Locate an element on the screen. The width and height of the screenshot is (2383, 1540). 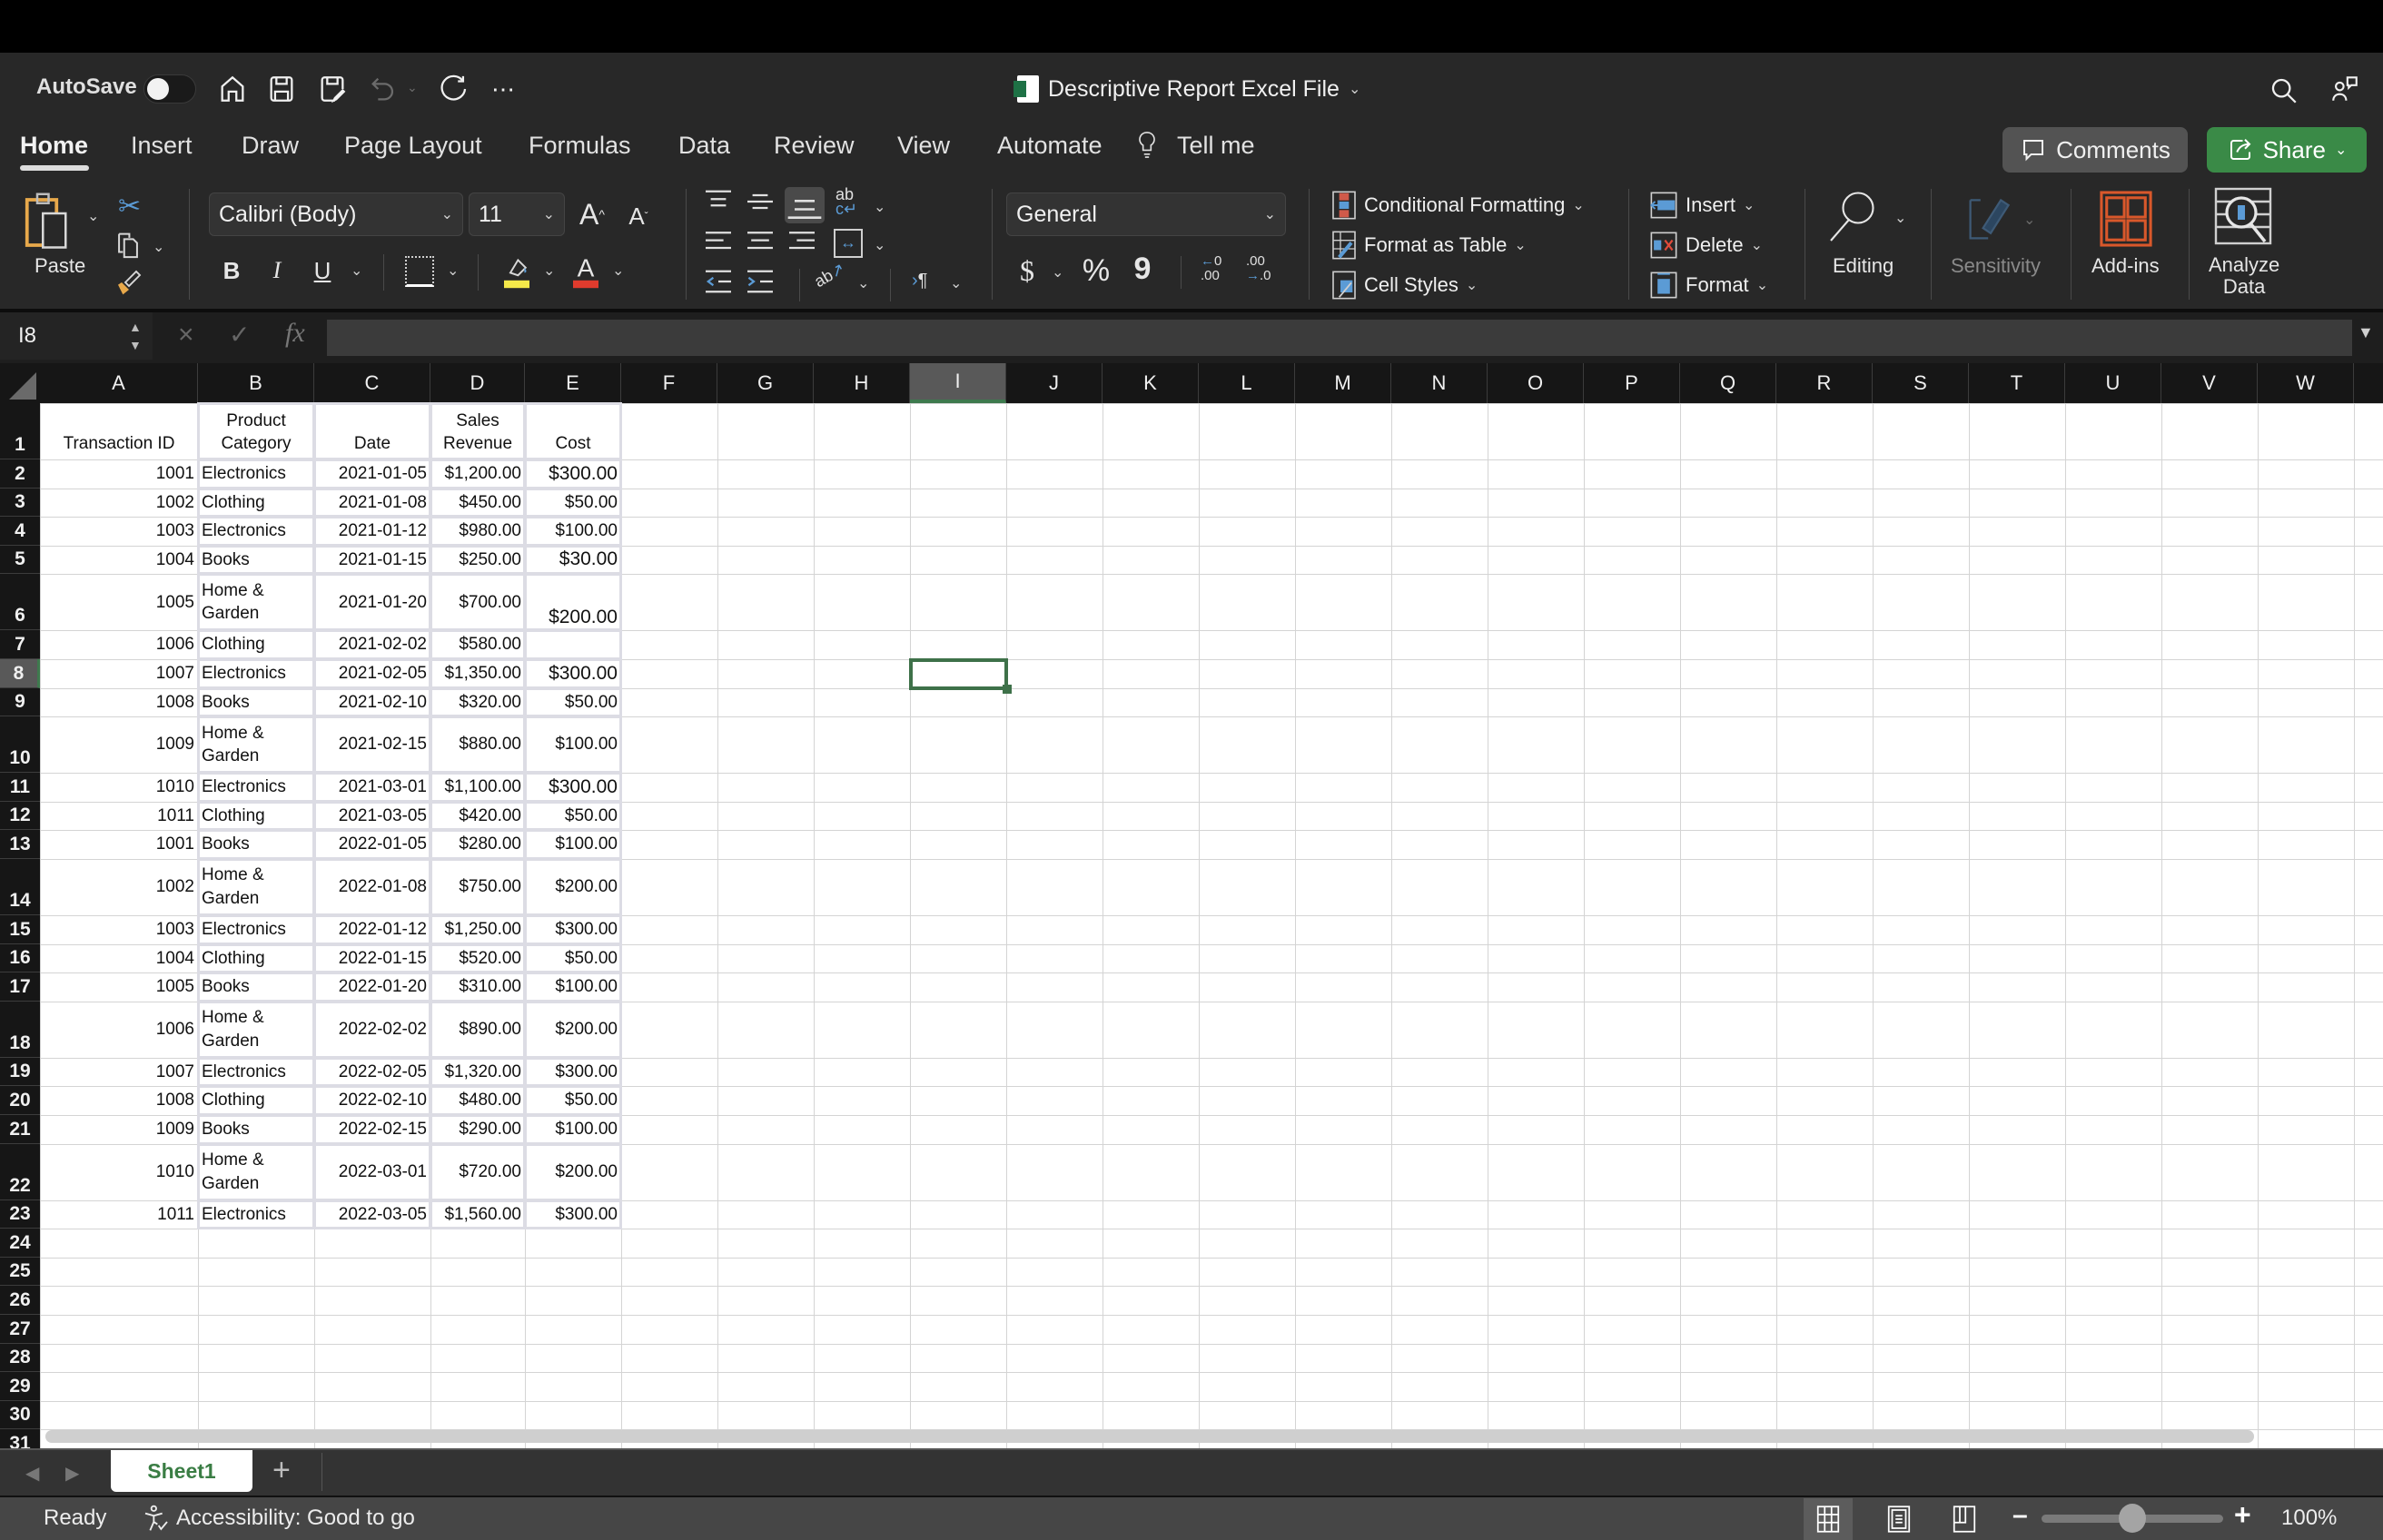
row-header-24: 24 is located at coordinates (20, 1243).